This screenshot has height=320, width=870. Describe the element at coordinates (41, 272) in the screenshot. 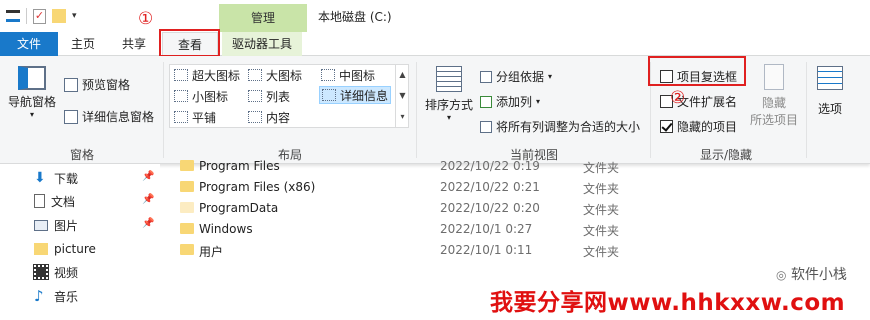

I see `video-icon` at that location.